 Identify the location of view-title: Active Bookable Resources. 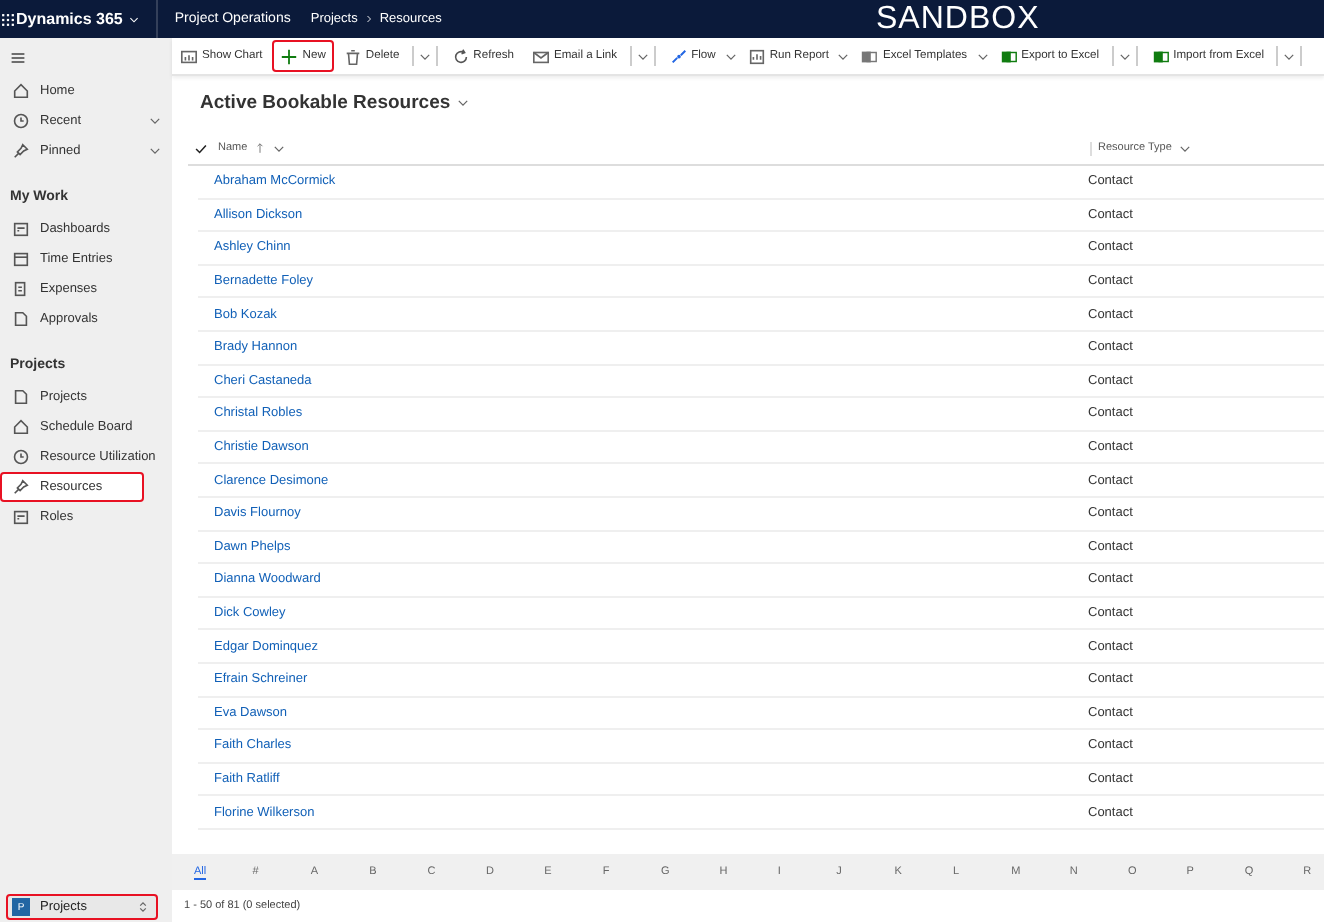
(325, 102).